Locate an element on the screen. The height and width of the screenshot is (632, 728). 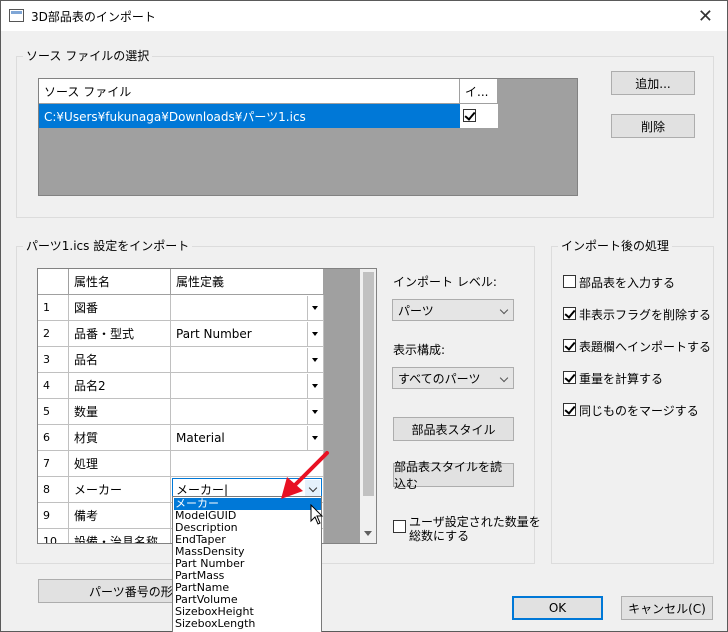
scroll-down-icon is located at coordinates (368, 533).